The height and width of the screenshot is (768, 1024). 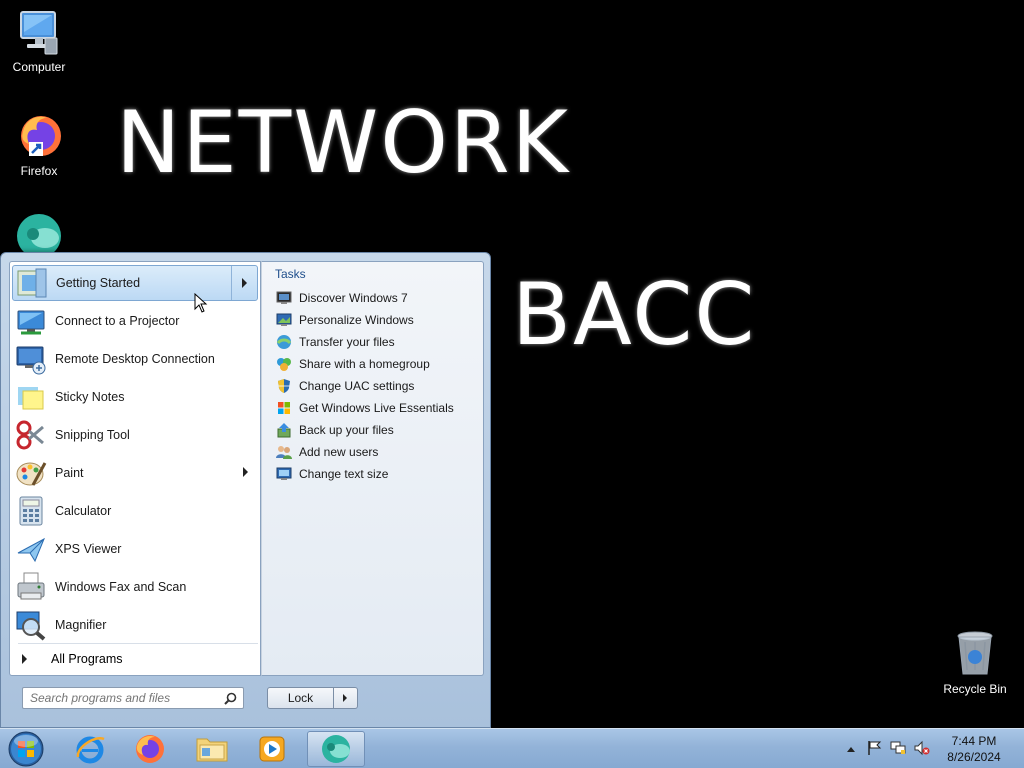 I want to click on taskbar: 7:44 PM 8/26/2024, so click(x=512, y=748).